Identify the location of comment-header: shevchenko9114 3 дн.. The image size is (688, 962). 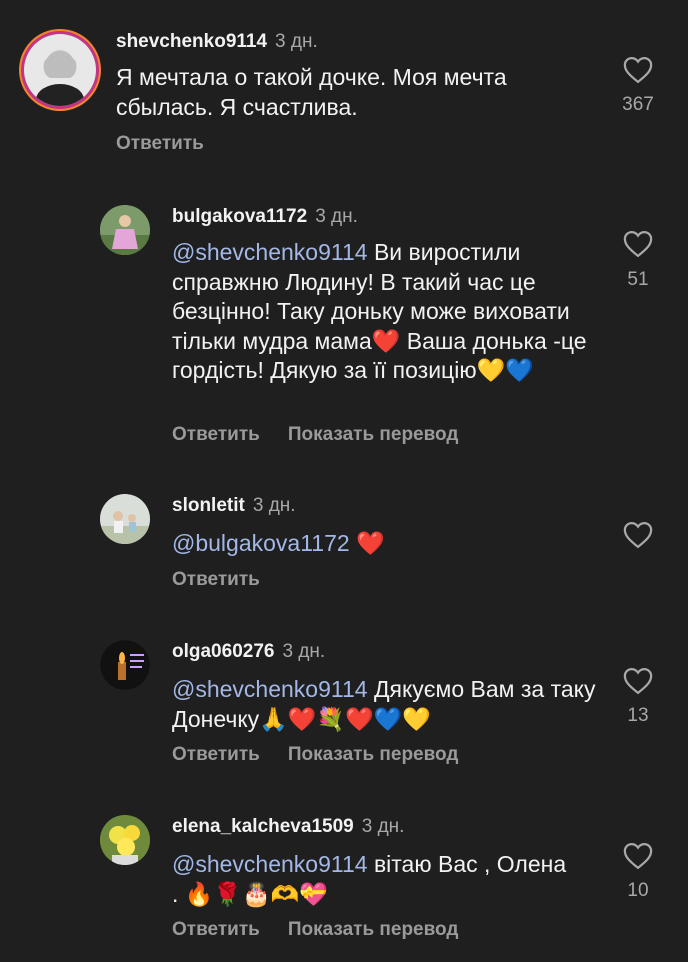
(217, 42).